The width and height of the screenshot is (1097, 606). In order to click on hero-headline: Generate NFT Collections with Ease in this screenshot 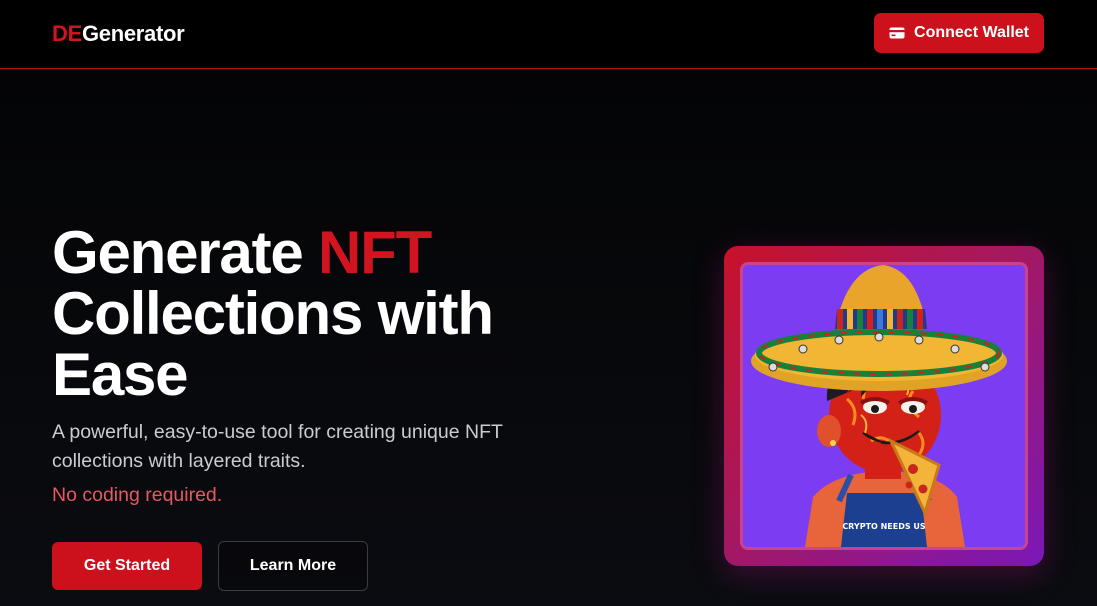, I will do `click(312, 313)`.